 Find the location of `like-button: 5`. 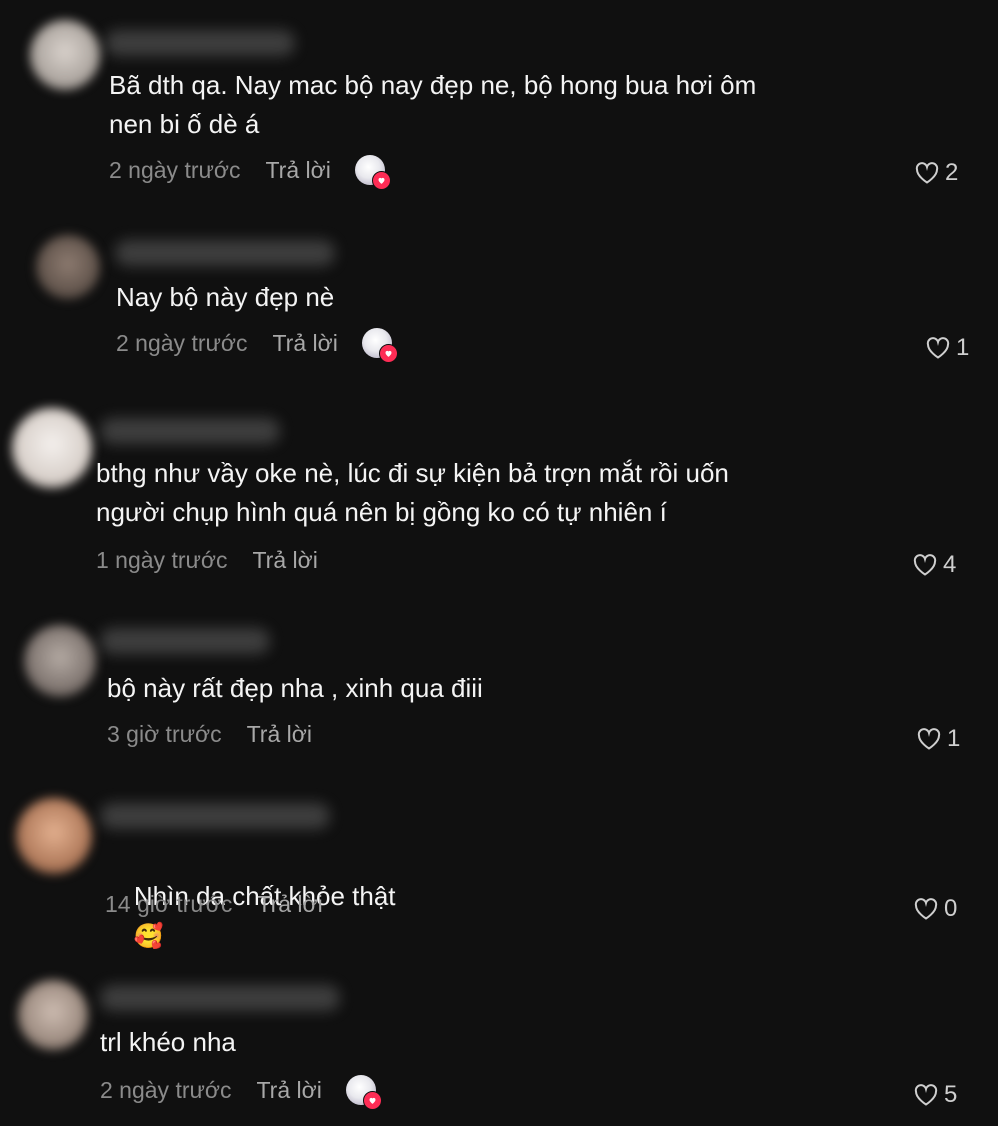

like-button: 5 is located at coordinates (935, 1095).